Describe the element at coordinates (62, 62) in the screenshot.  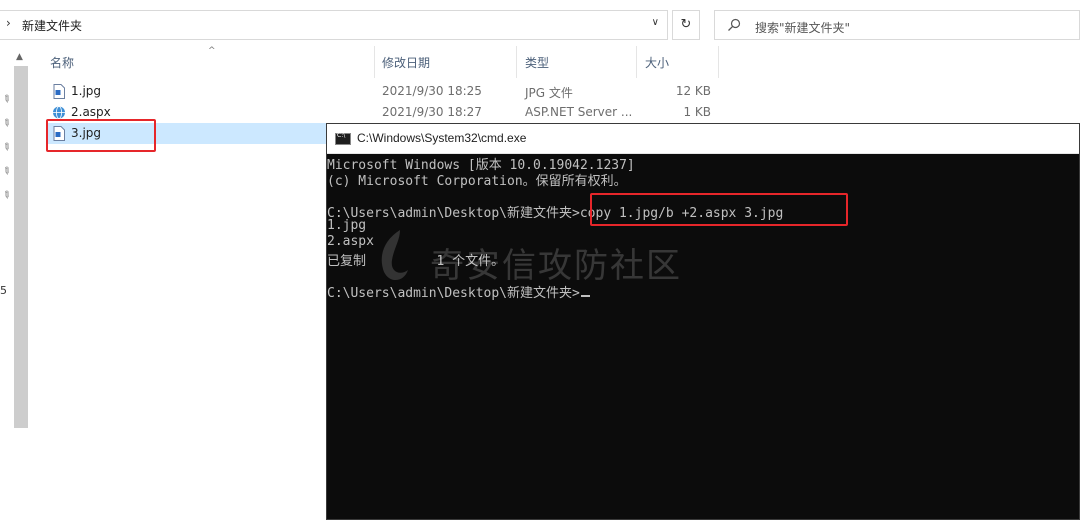
I see `column-header-name: 名称` at that location.